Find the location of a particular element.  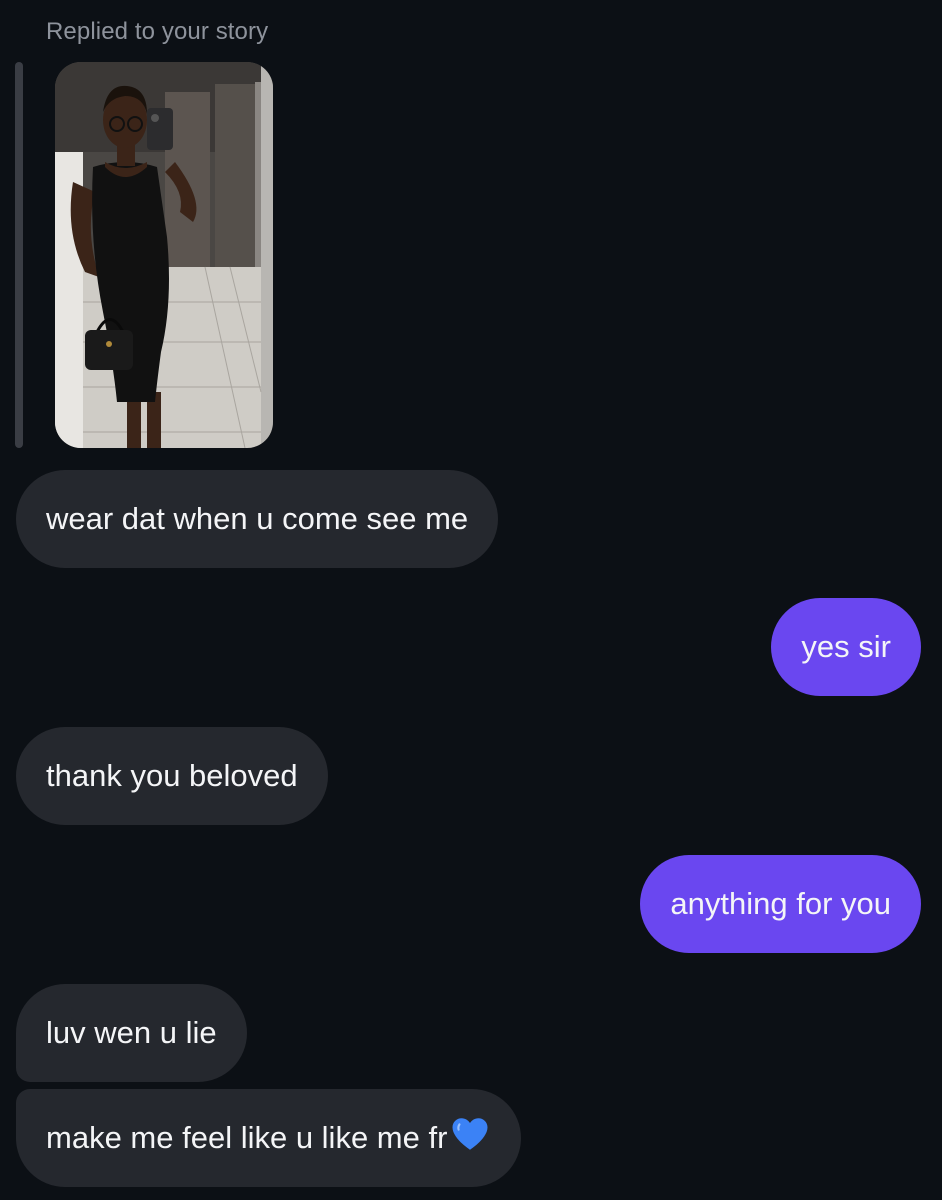

message-text: thank you beloved is located at coordinates (172, 775).